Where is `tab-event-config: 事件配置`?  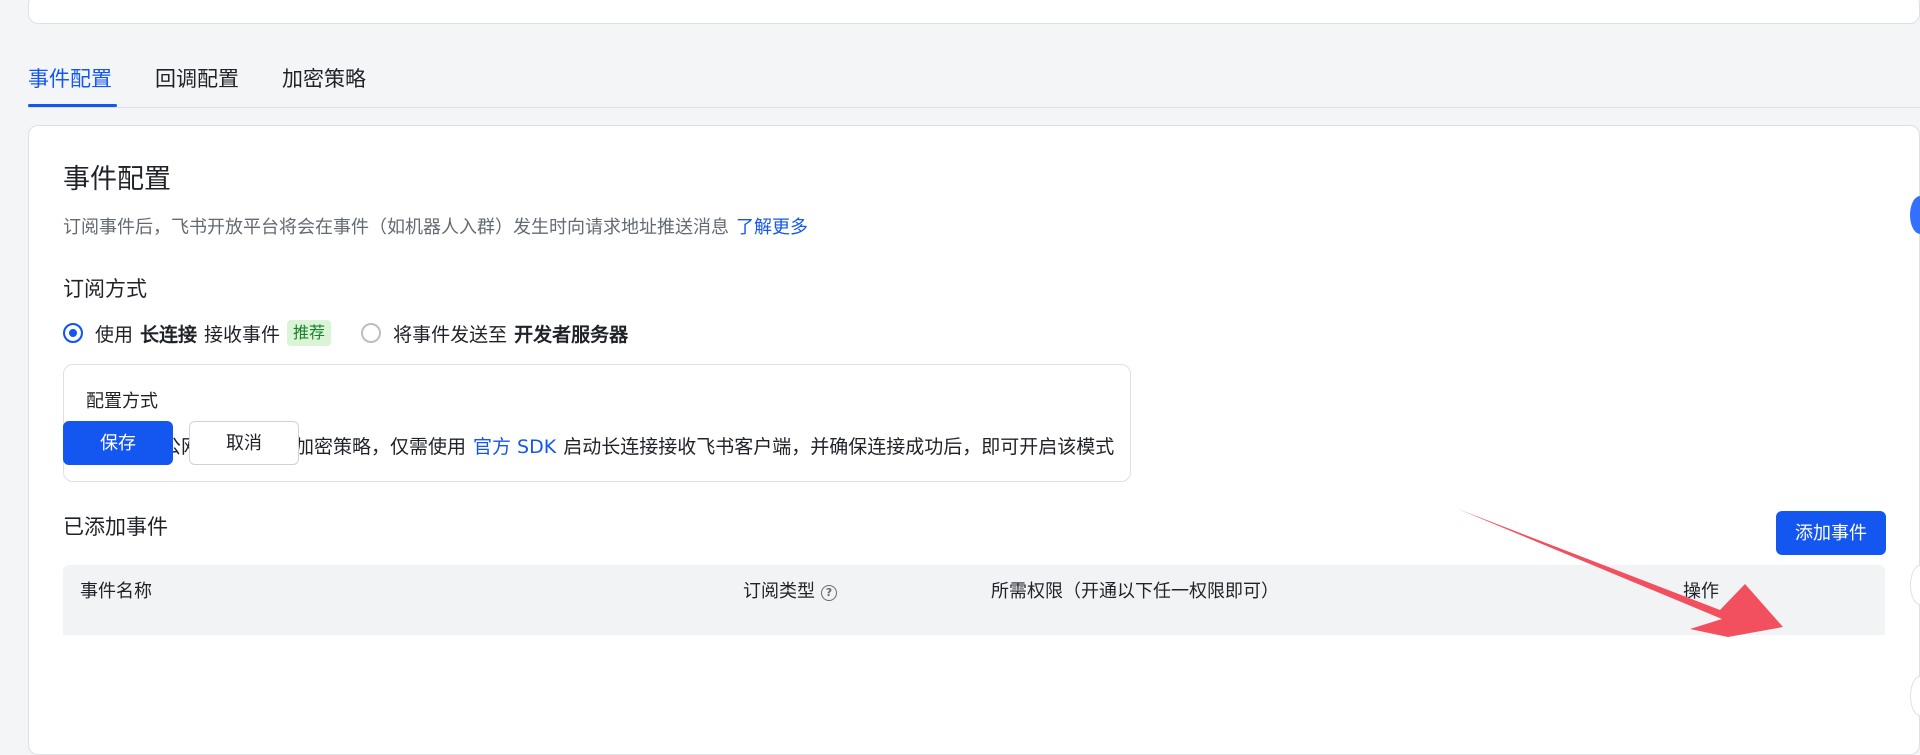
tab-event-config: 事件配置 is located at coordinates (70, 79).